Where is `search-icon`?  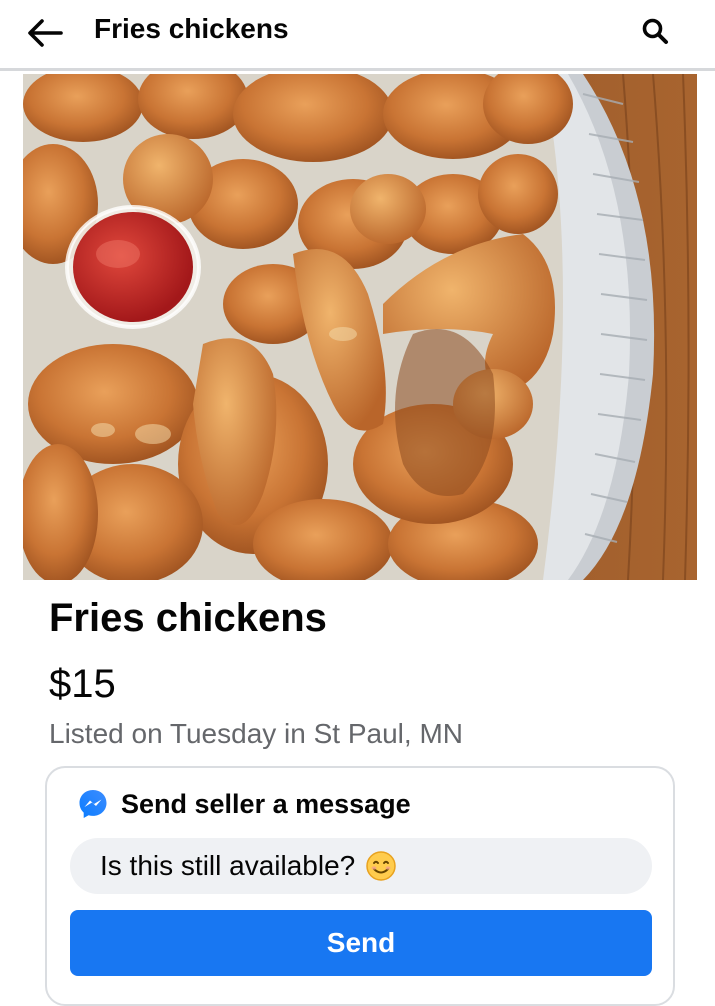
search-icon is located at coordinates (655, 31).